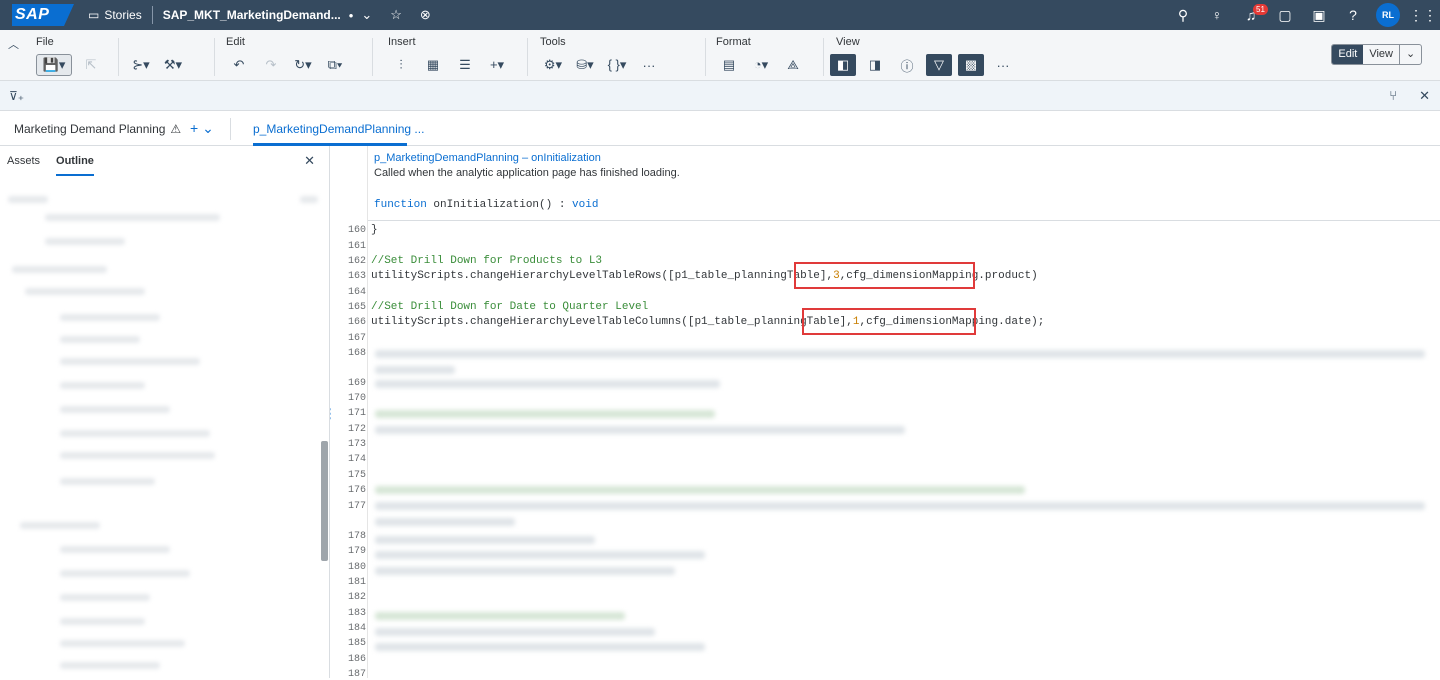 Image resolution: width=1440 pixels, height=680 pixels. What do you see at coordinates (907, 65) in the screenshot?
I see `info-icon: ⓘ` at bounding box center [907, 65].